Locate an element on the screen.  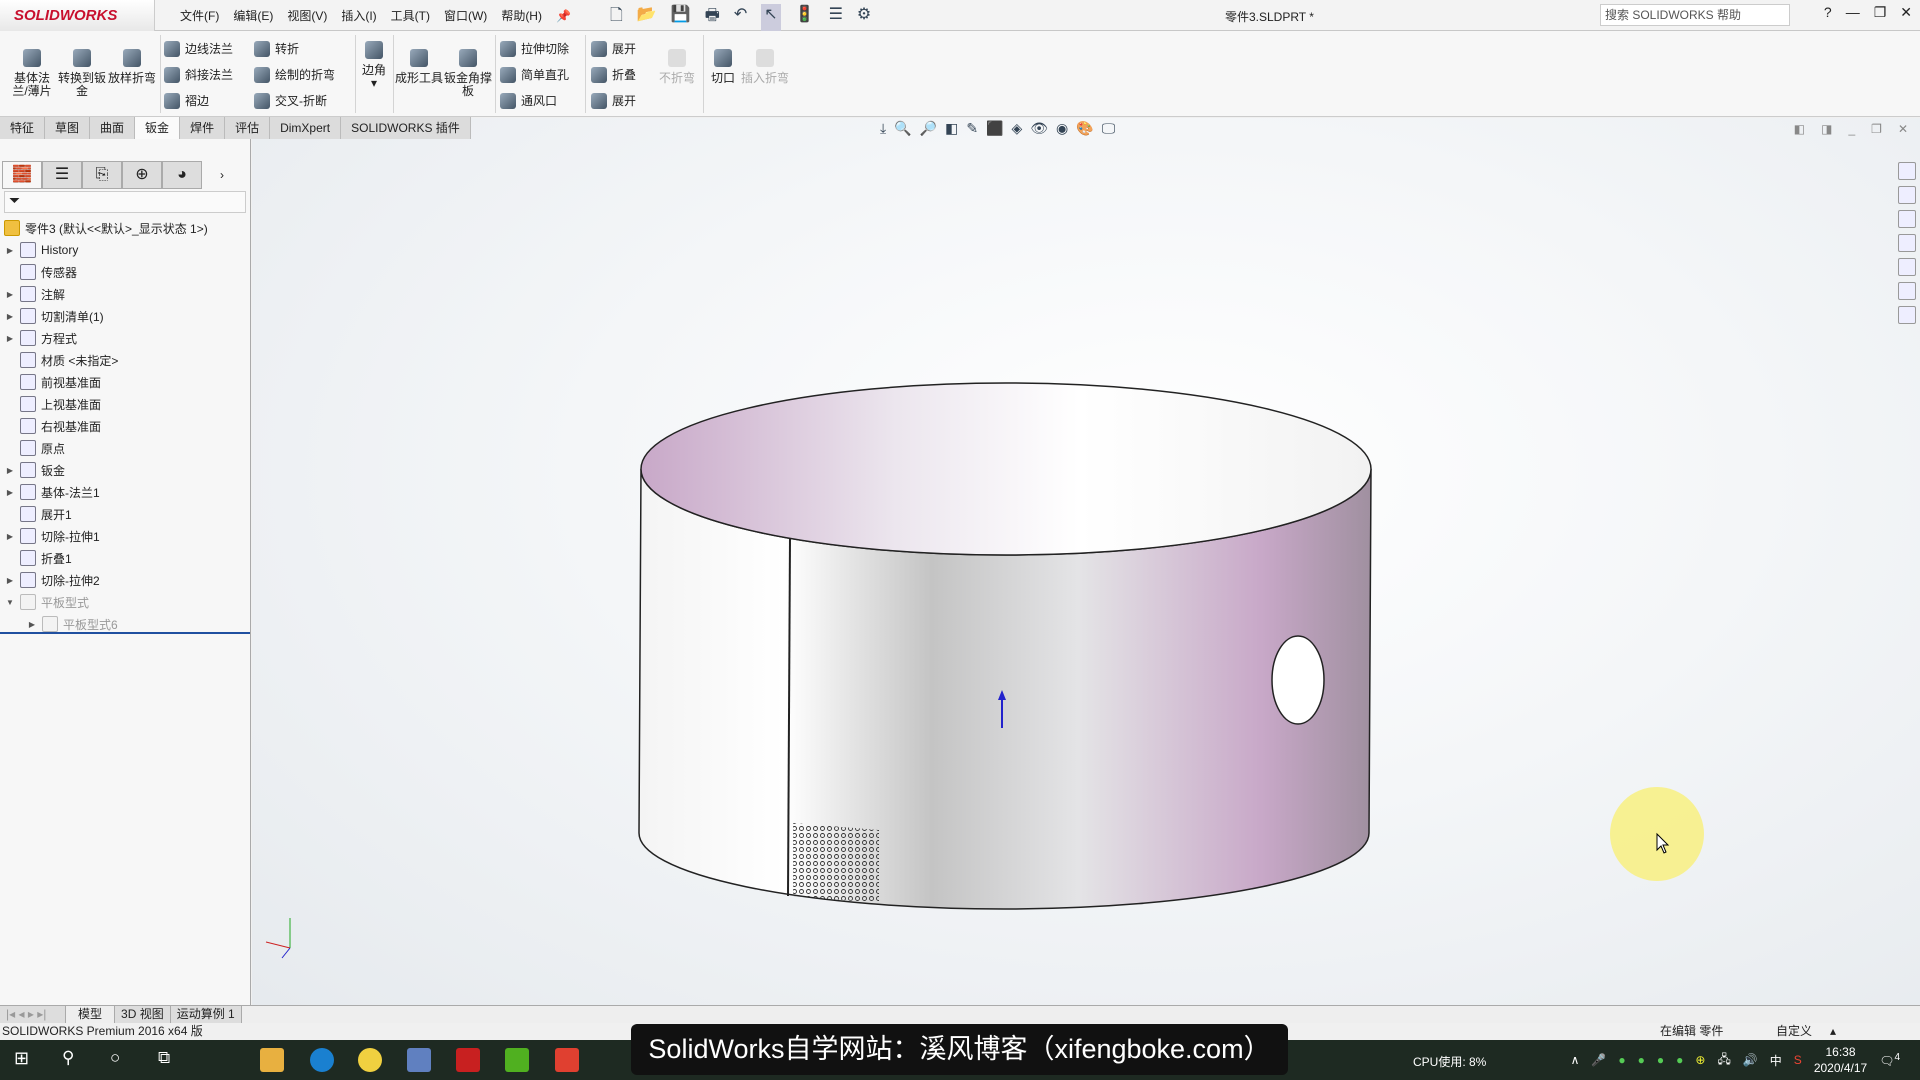
flatten-button: 展开 is located at coordinates (613, 100).